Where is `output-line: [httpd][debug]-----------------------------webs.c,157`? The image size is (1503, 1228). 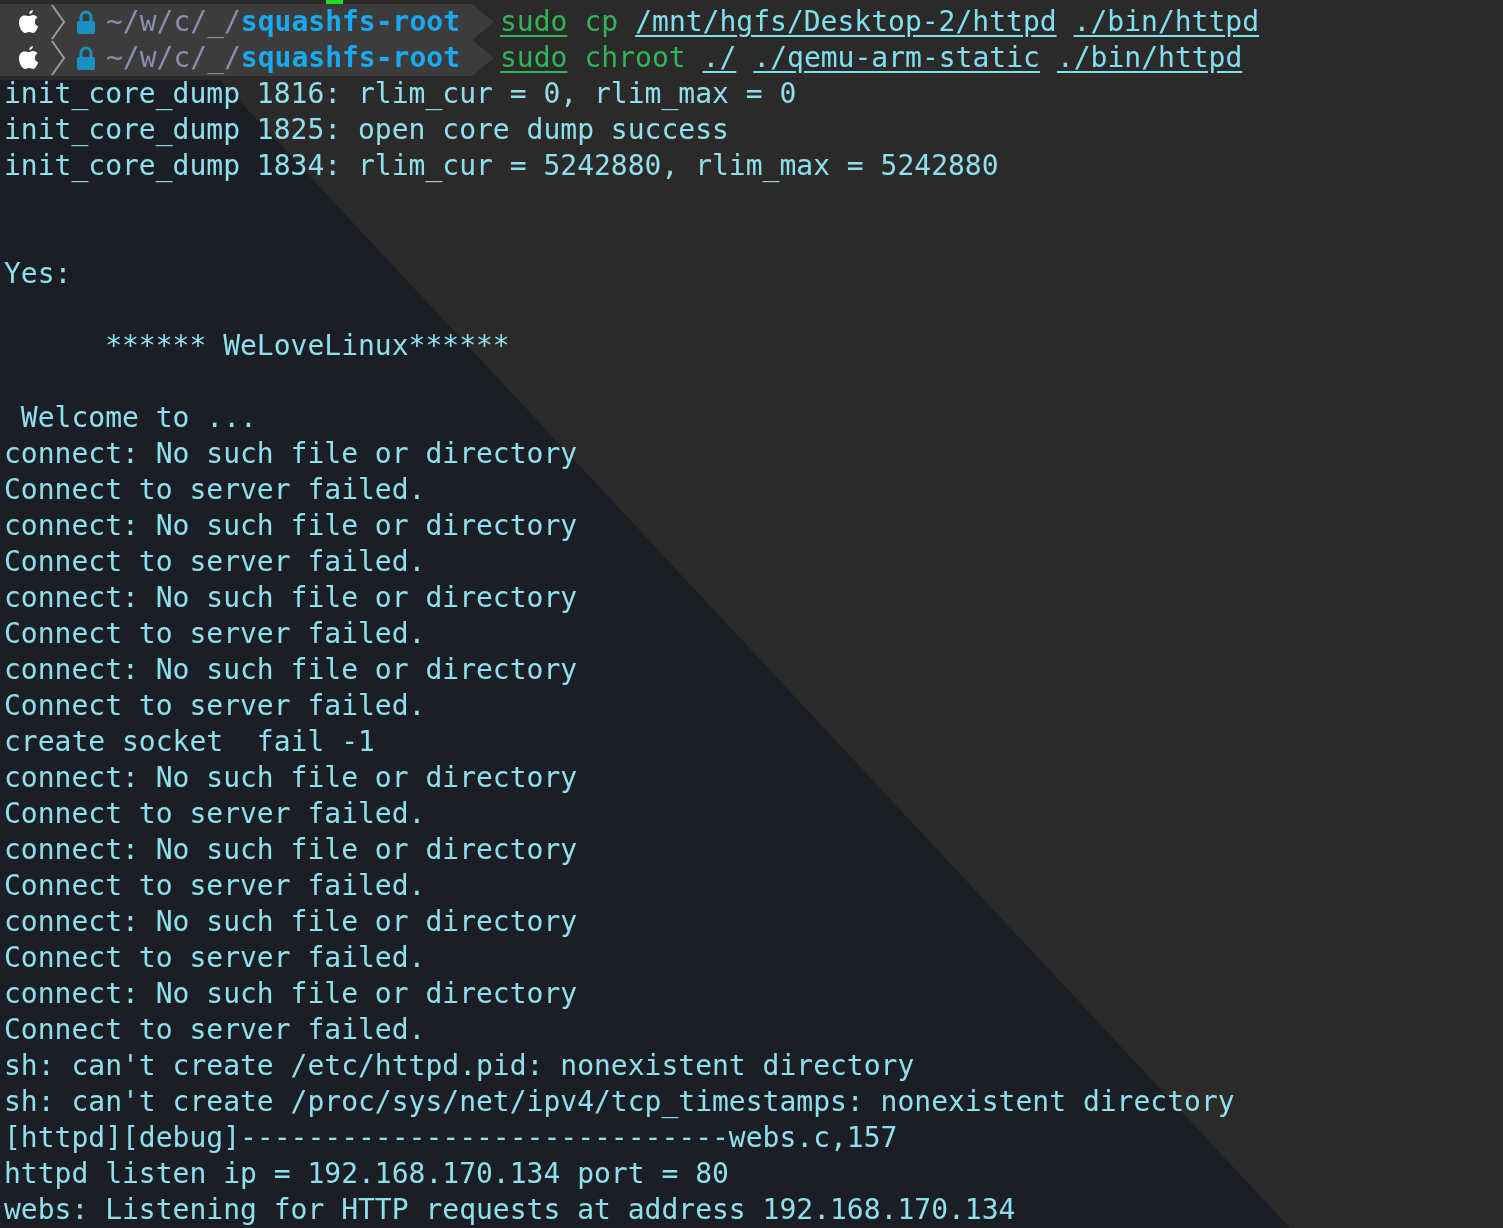
output-line: [httpd][debug]-----------------------------webs.c,157 is located at coordinates (451, 1137).